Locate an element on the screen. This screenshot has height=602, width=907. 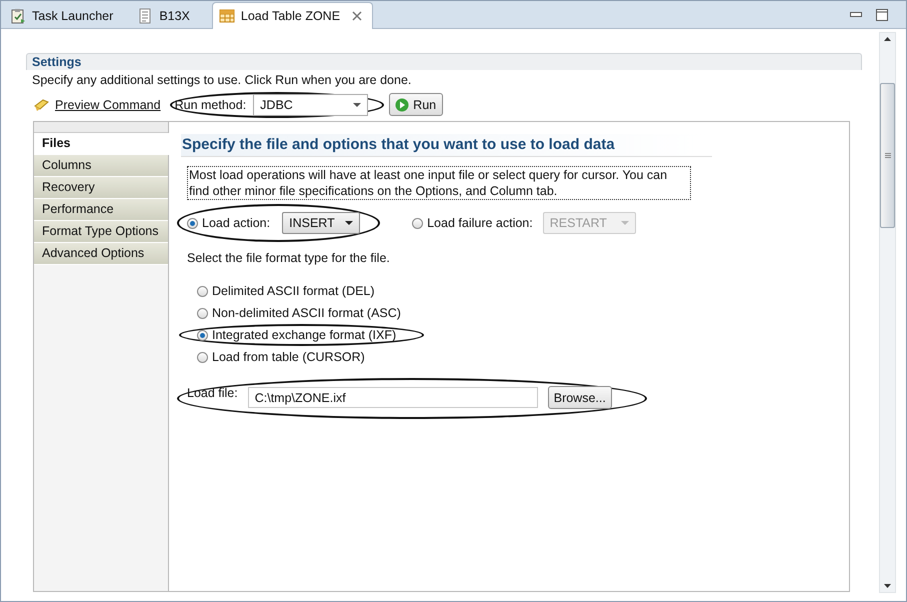
maximize-icon is located at coordinates (882, 14).